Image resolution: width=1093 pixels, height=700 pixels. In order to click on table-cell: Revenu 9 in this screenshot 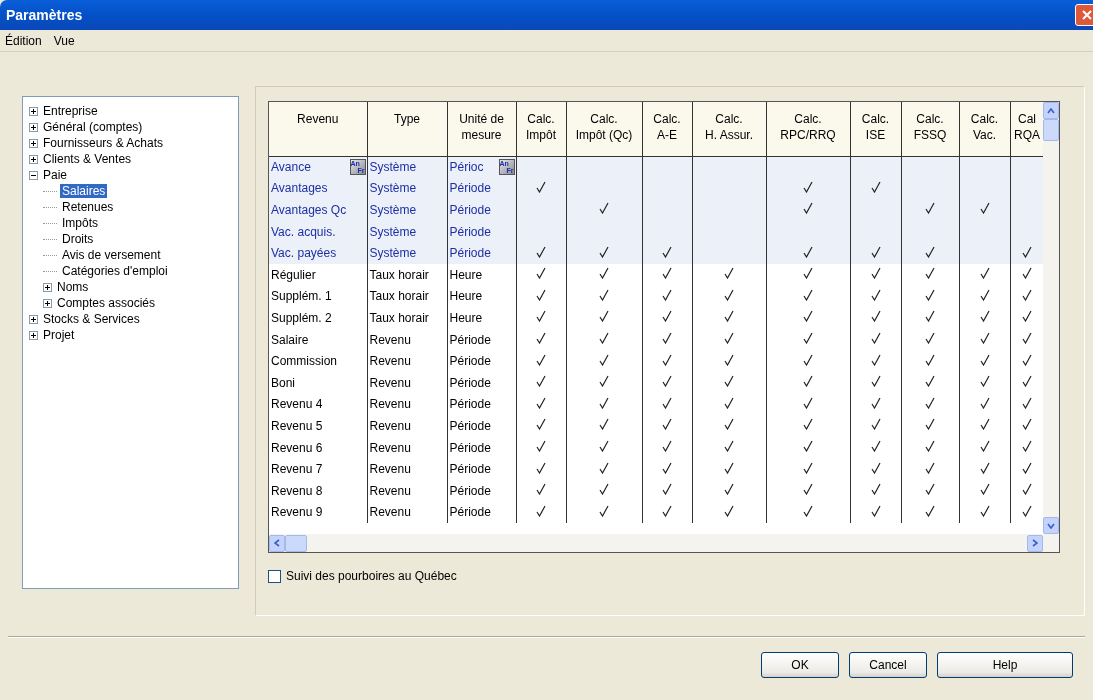, I will do `click(318, 512)`.